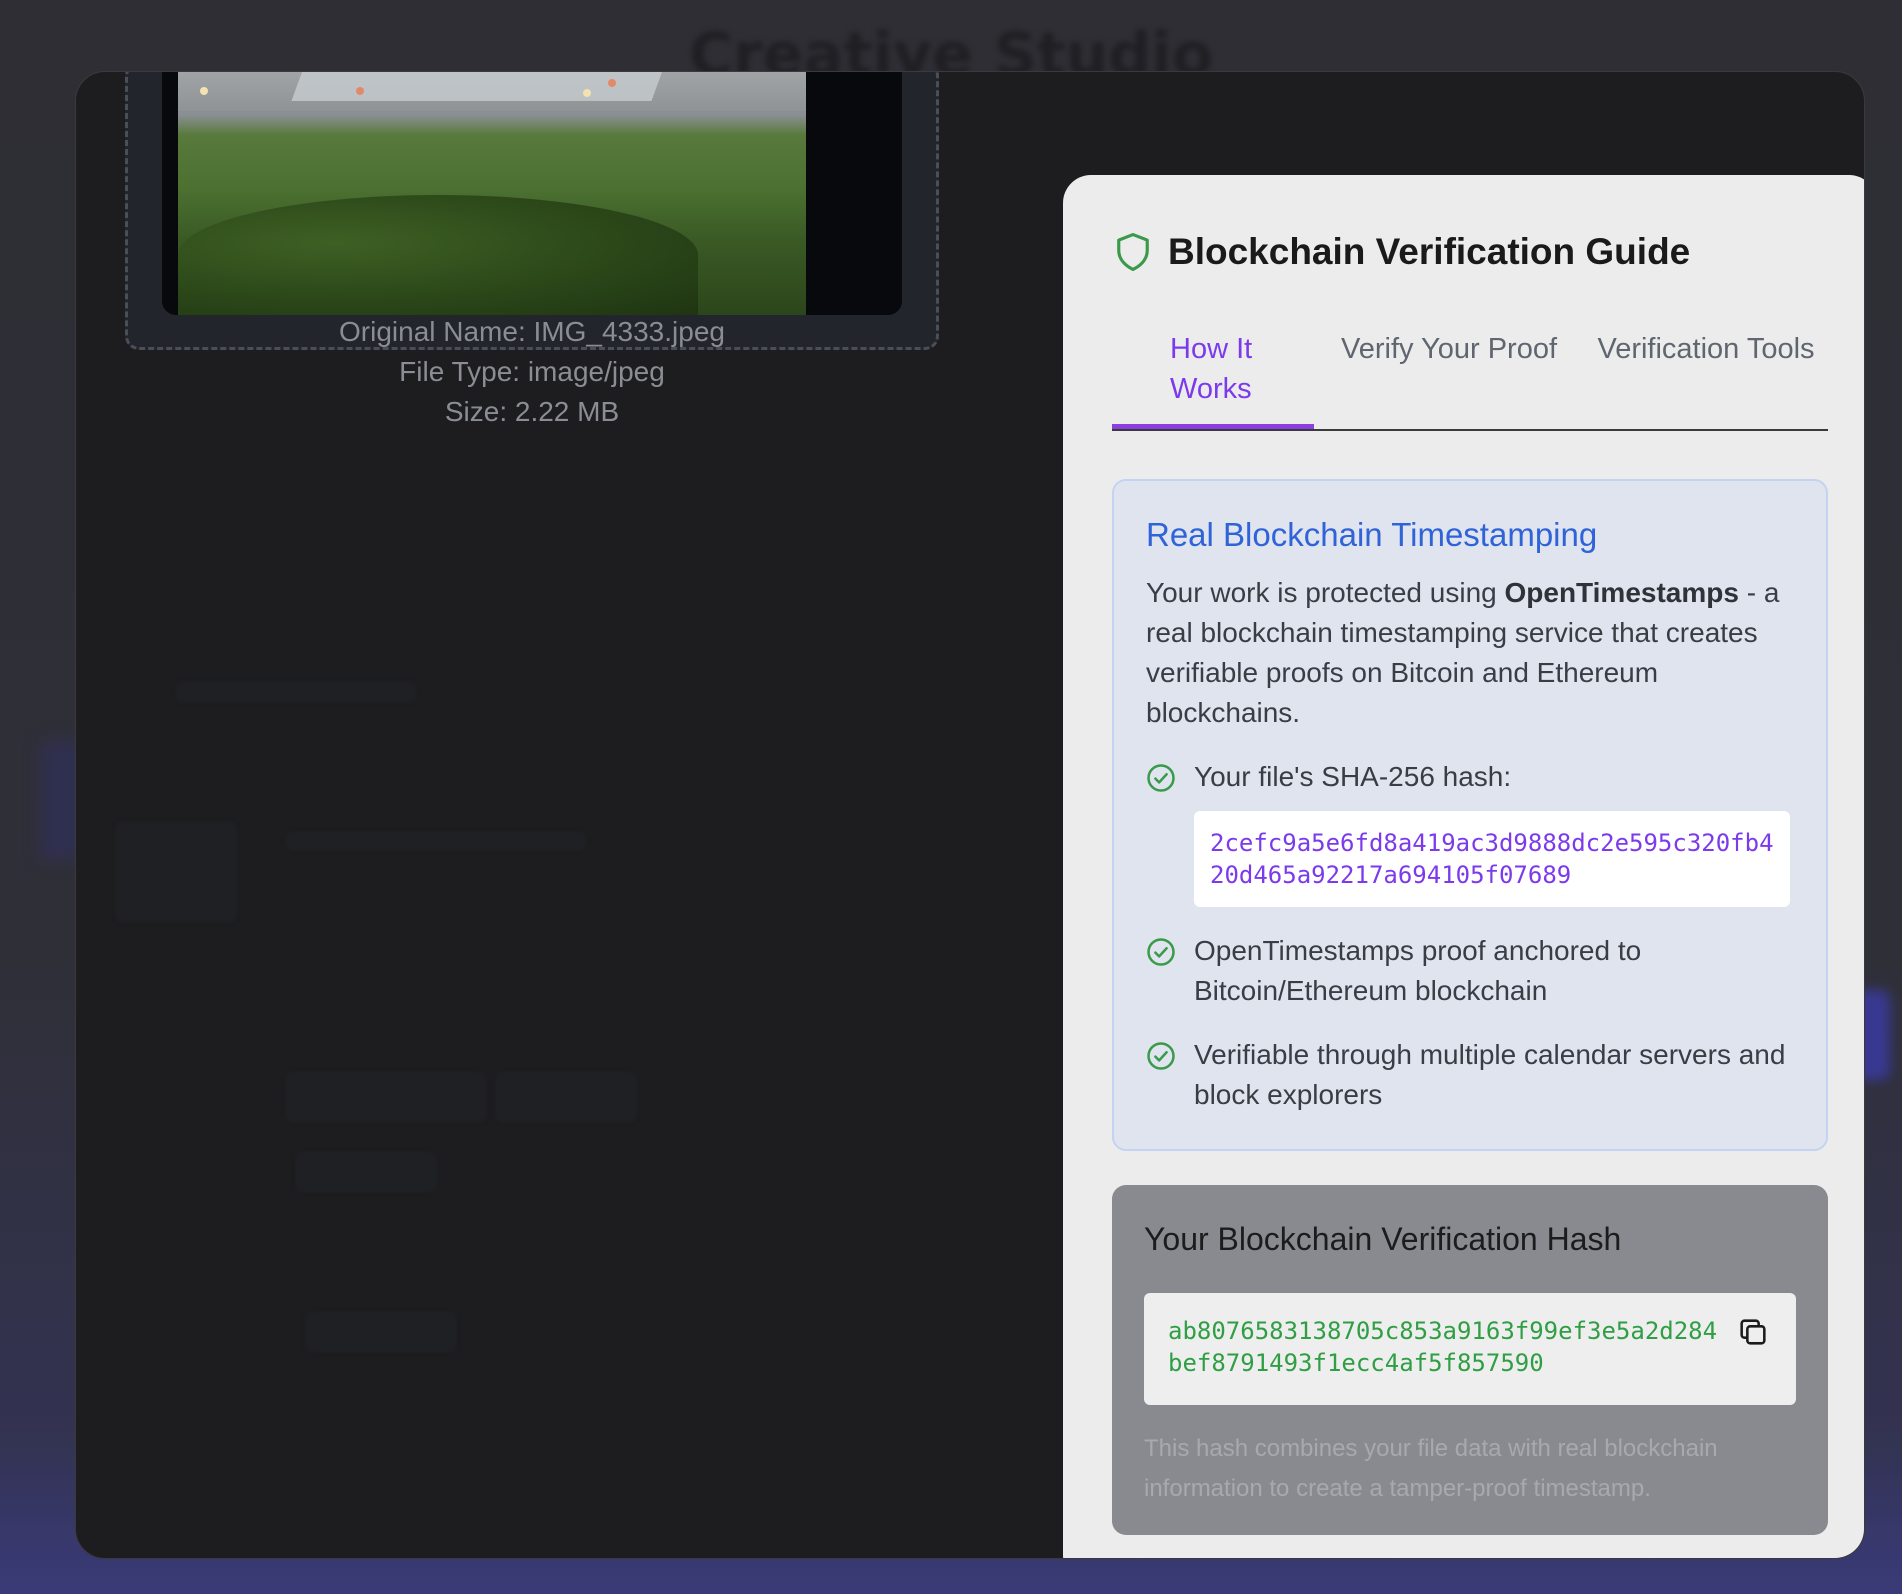 This screenshot has width=1902, height=1594. Describe the element at coordinates (1429, 251) in the screenshot. I see `guide-title: Blockchain Verification Guide` at that location.